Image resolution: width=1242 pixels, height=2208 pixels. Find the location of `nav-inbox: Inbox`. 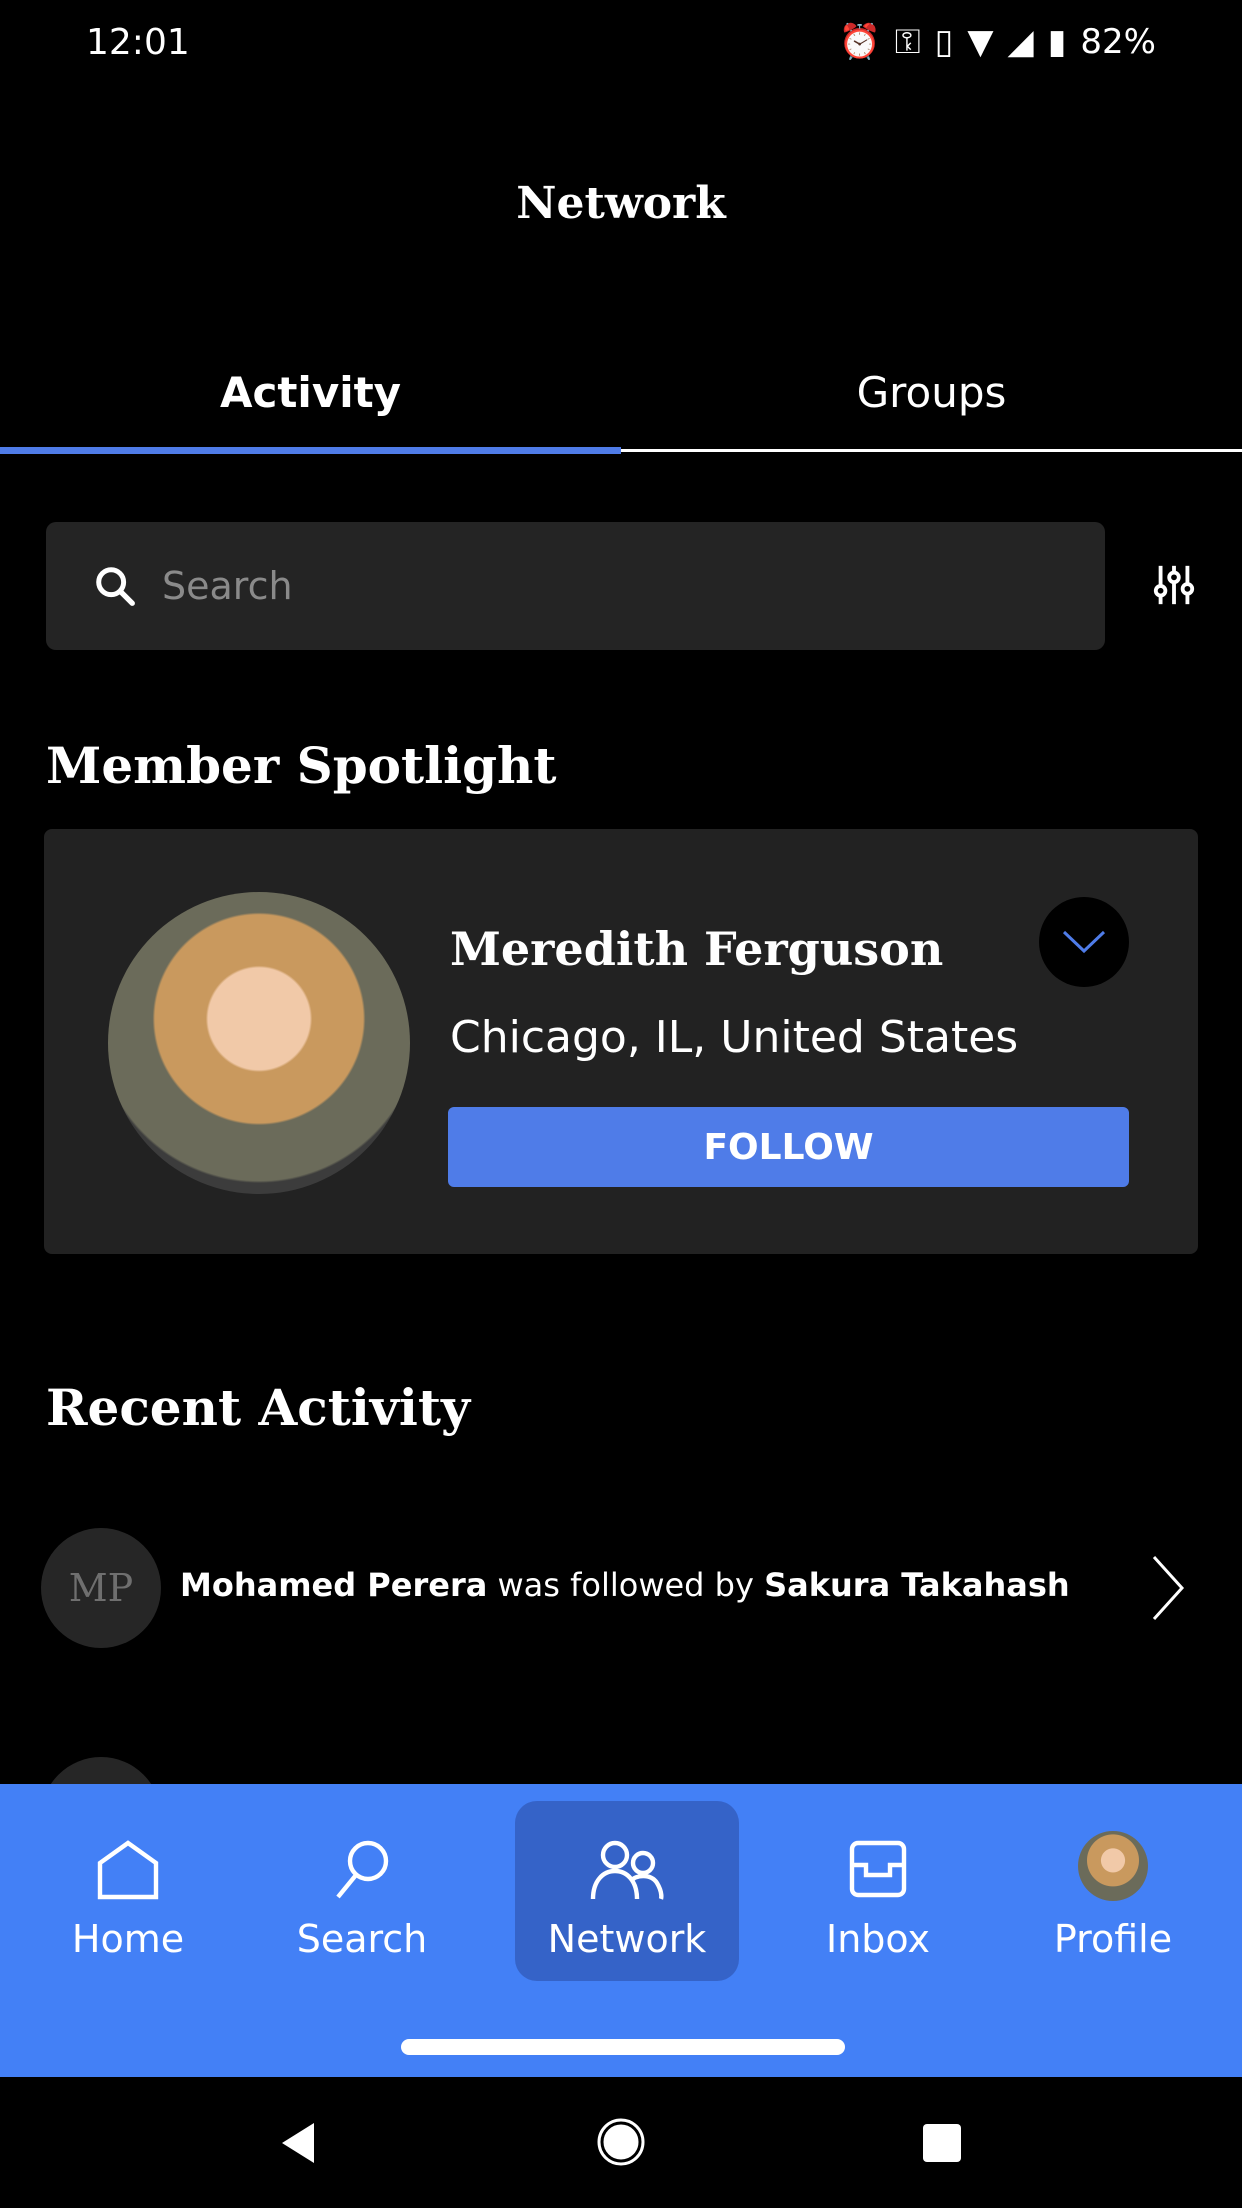

nav-inbox: Inbox is located at coordinates (878, 1891).